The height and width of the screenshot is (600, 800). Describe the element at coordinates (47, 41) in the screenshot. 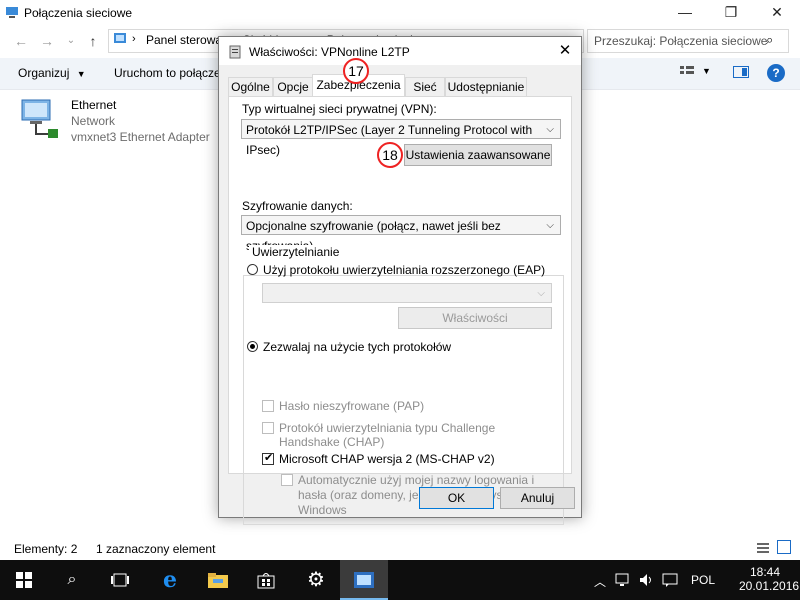

I see `forward-icon: →` at that location.